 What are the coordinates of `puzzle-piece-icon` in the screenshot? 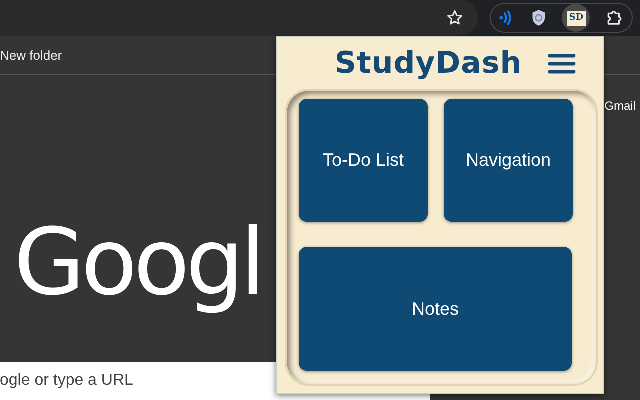 It's located at (615, 18).